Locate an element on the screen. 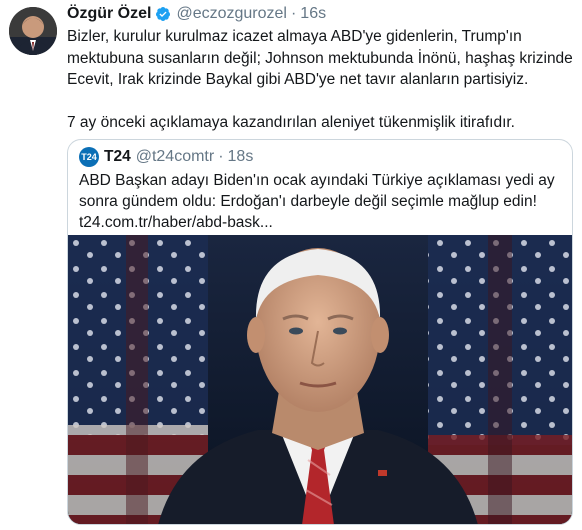 This screenshot has height=530, width=582. quoted-author-name: T24 is located at coordinates (117, 156).